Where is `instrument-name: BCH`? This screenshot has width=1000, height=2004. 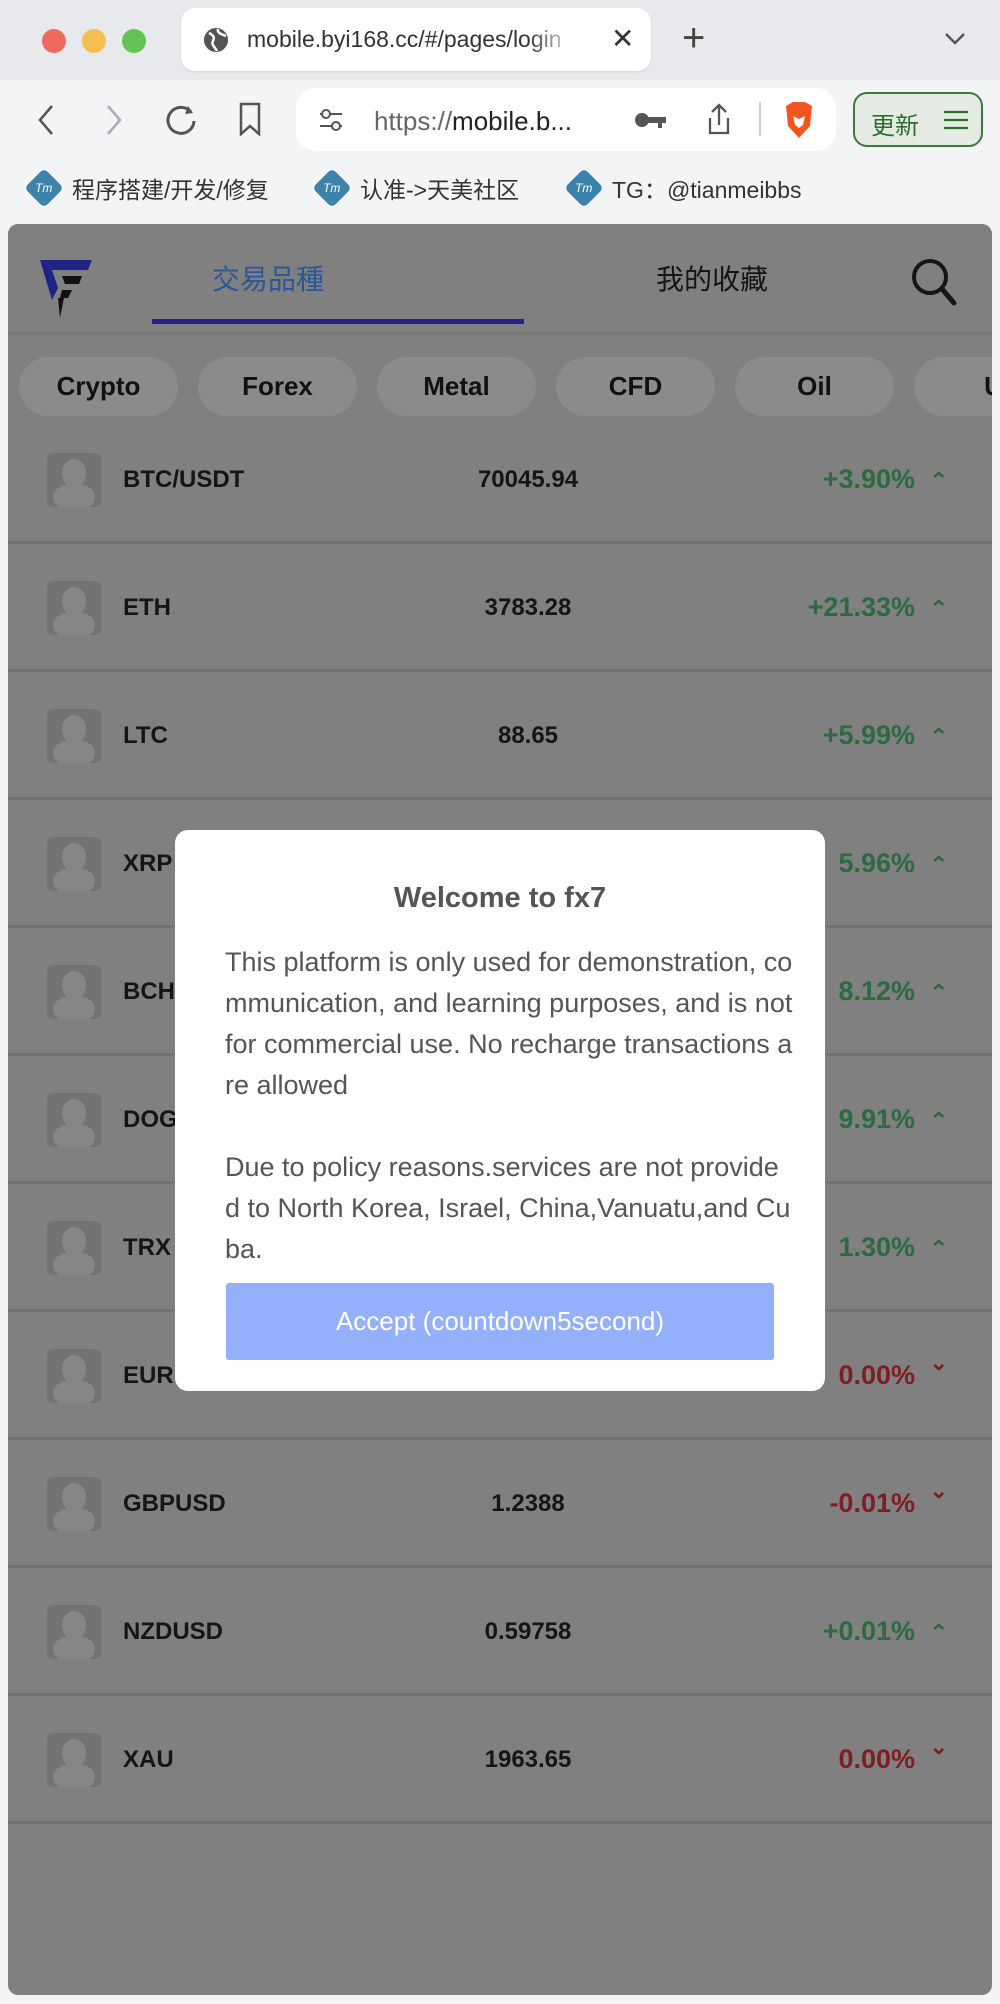 instrument-name: BCH is located at coordinates (149, 991).